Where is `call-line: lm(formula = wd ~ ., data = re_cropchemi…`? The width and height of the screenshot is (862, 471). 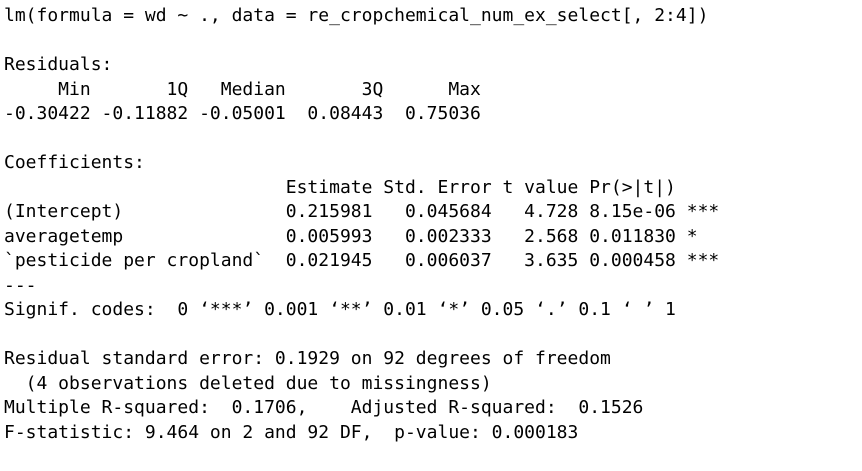
call-line: lm(formula = wd ~ ., data = re_cropchemi… is located at coordinates (356, 15).